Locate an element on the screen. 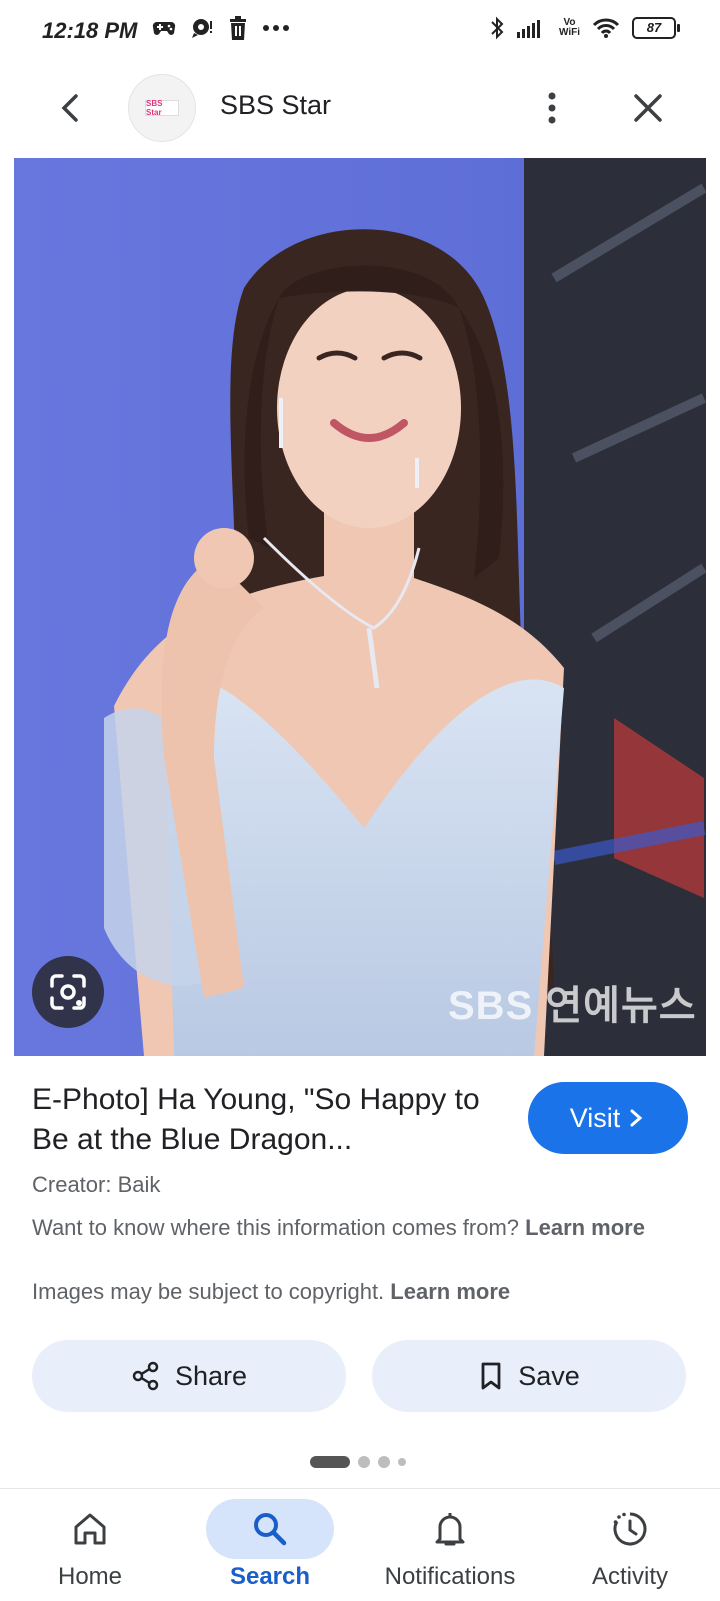  status-bar: 12:18 PM Vo WiFi 87 is located at coordinates (360, 34).